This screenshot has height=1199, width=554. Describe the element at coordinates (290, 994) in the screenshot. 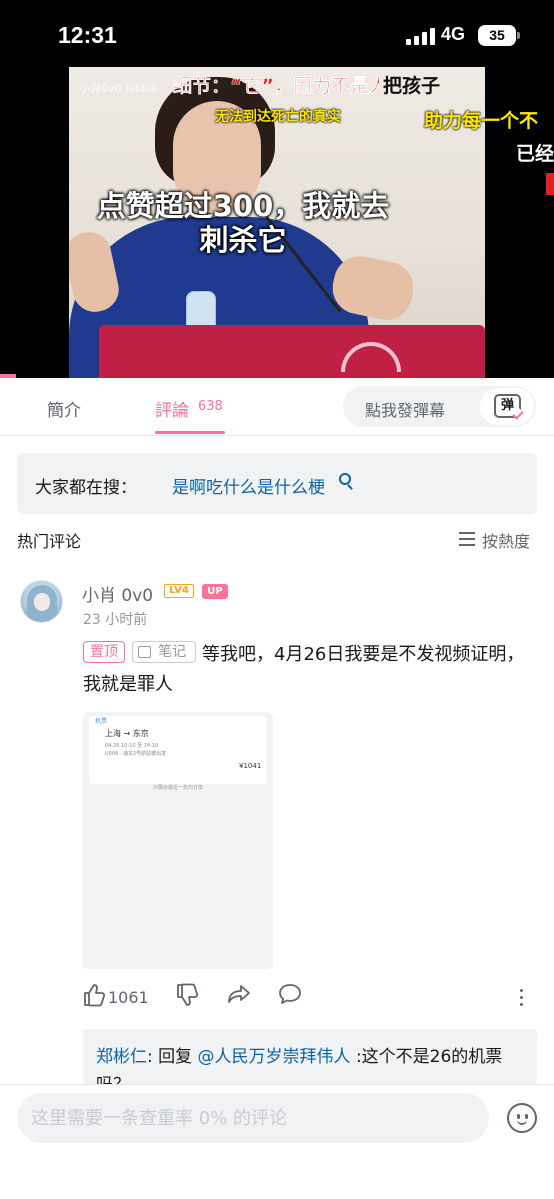

I see `reply-icon` at that location.